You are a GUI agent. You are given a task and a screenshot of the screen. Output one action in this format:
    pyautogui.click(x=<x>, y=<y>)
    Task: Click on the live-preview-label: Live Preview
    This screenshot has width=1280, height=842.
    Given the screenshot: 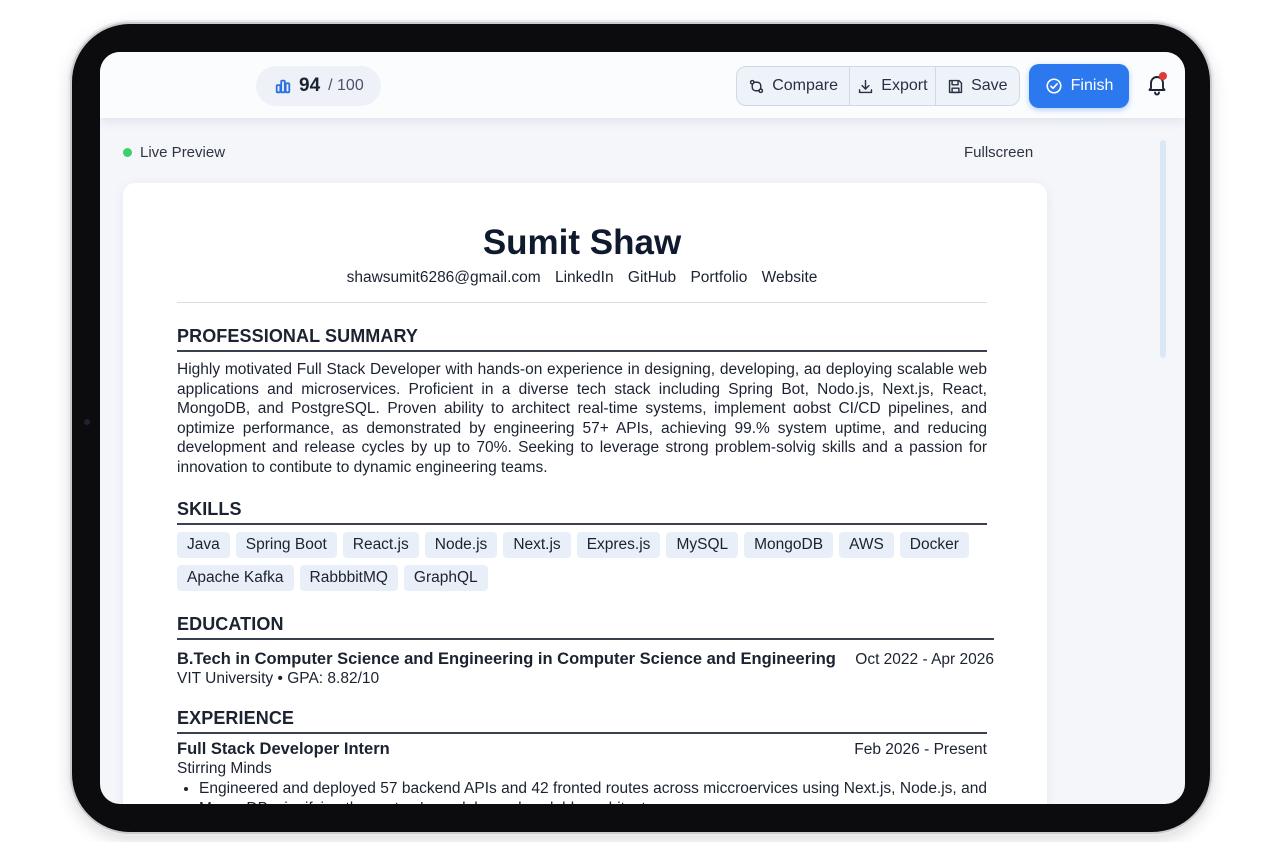 What is the action you would take?
    pyautogui.click(x=183, y=152)
    